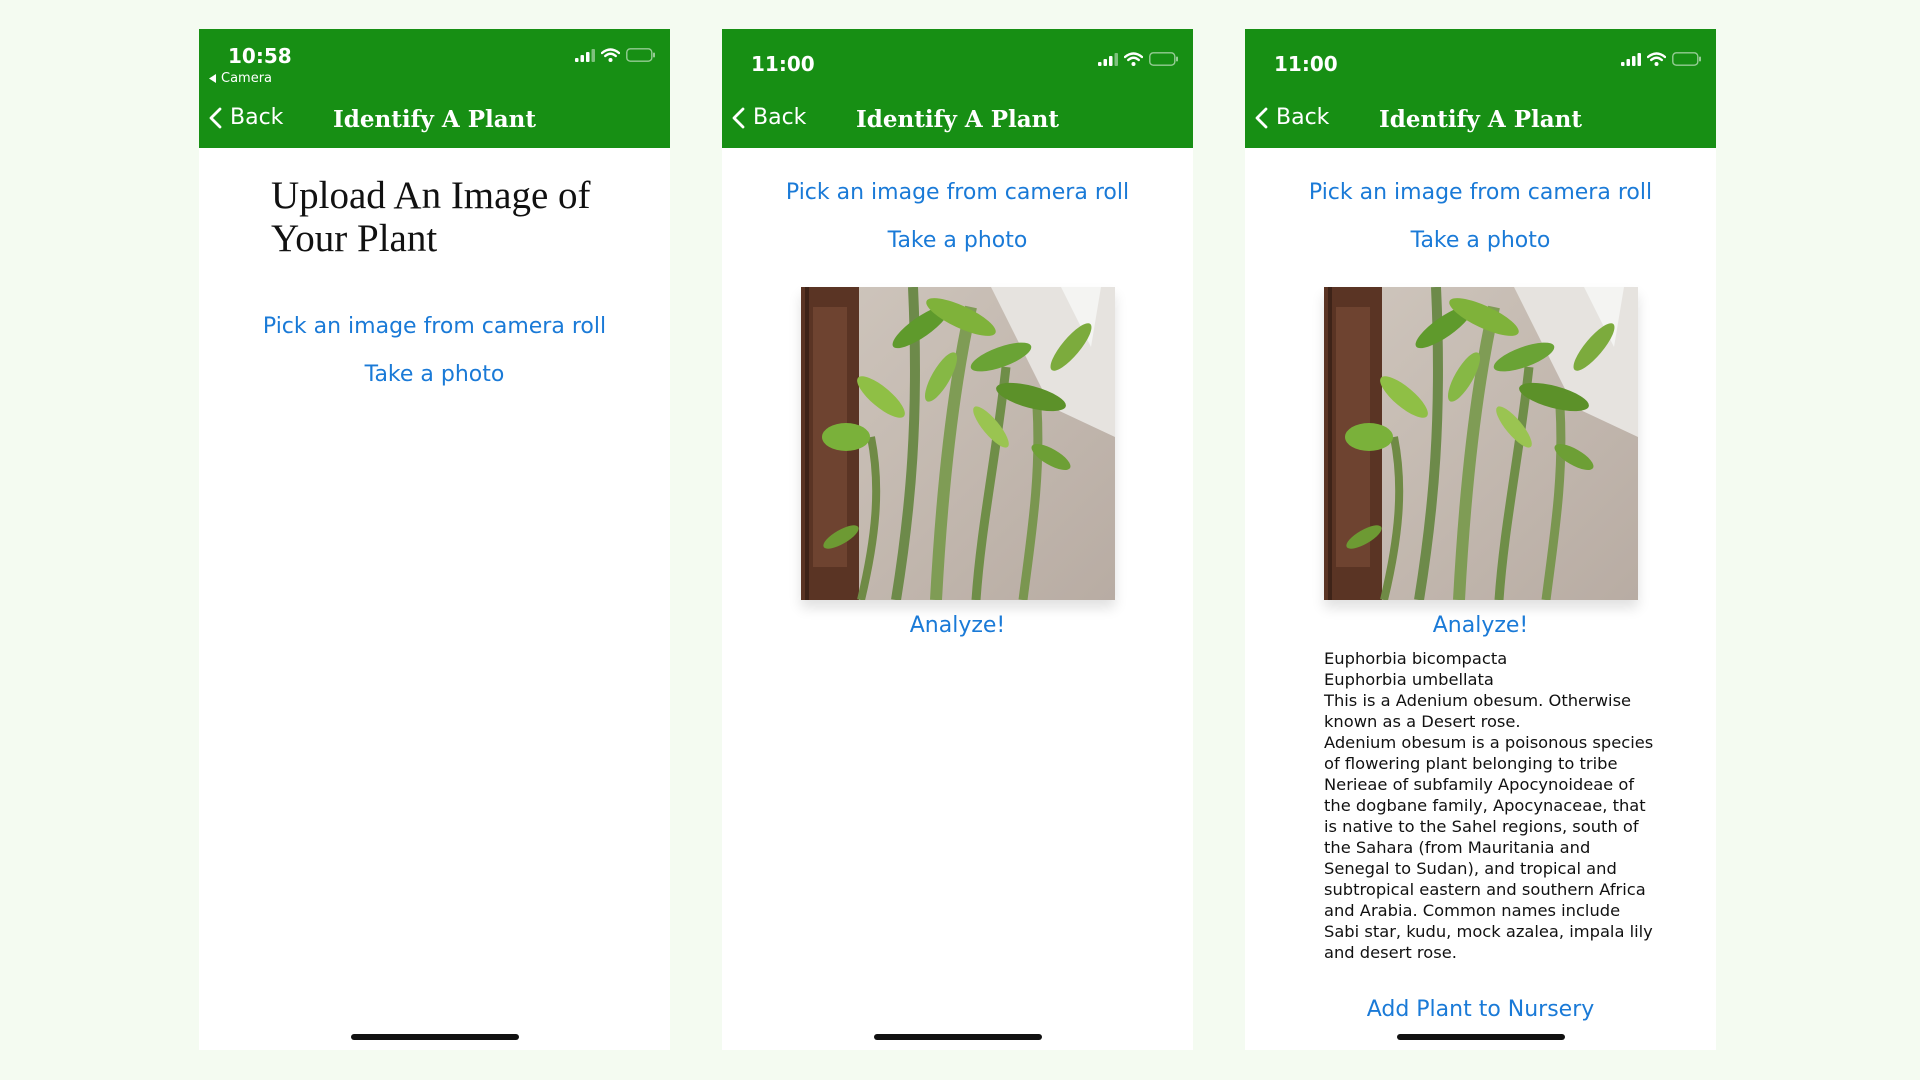 Image resolution: width=1920 pixels, height=1080 pixels. What do you see at coordinates (212, 78) in the screenshot?
I see `triangle-left-icon` at bounding box center [212, 78].